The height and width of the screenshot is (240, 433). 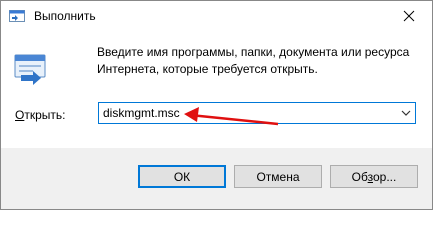 I want to click on description-line-2: Интернета, которые требуется открыть., so click(x=207, y=69).